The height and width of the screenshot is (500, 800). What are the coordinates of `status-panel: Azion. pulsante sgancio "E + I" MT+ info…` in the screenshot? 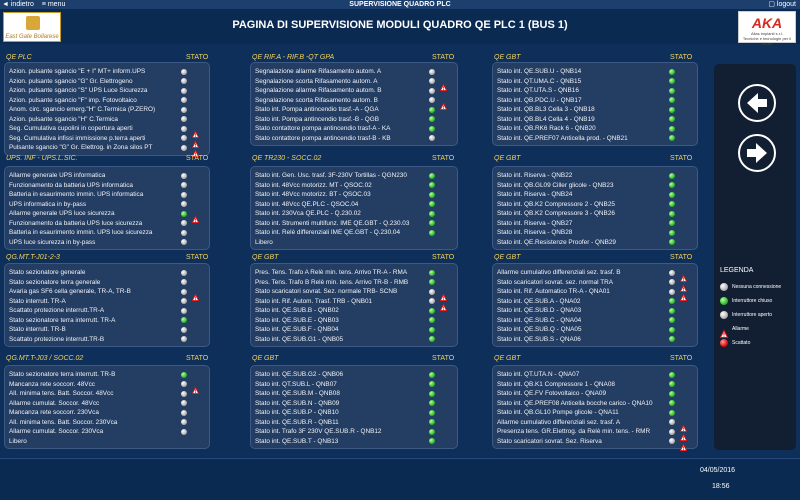 It's located at (107, 110).